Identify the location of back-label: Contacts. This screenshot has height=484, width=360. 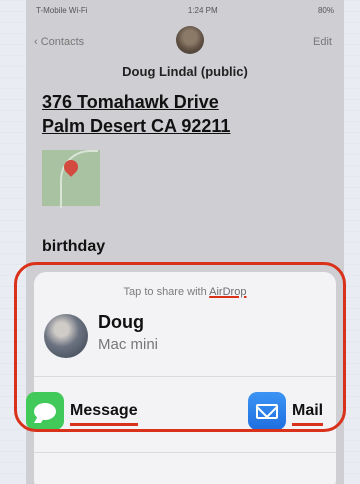
(62, 42).